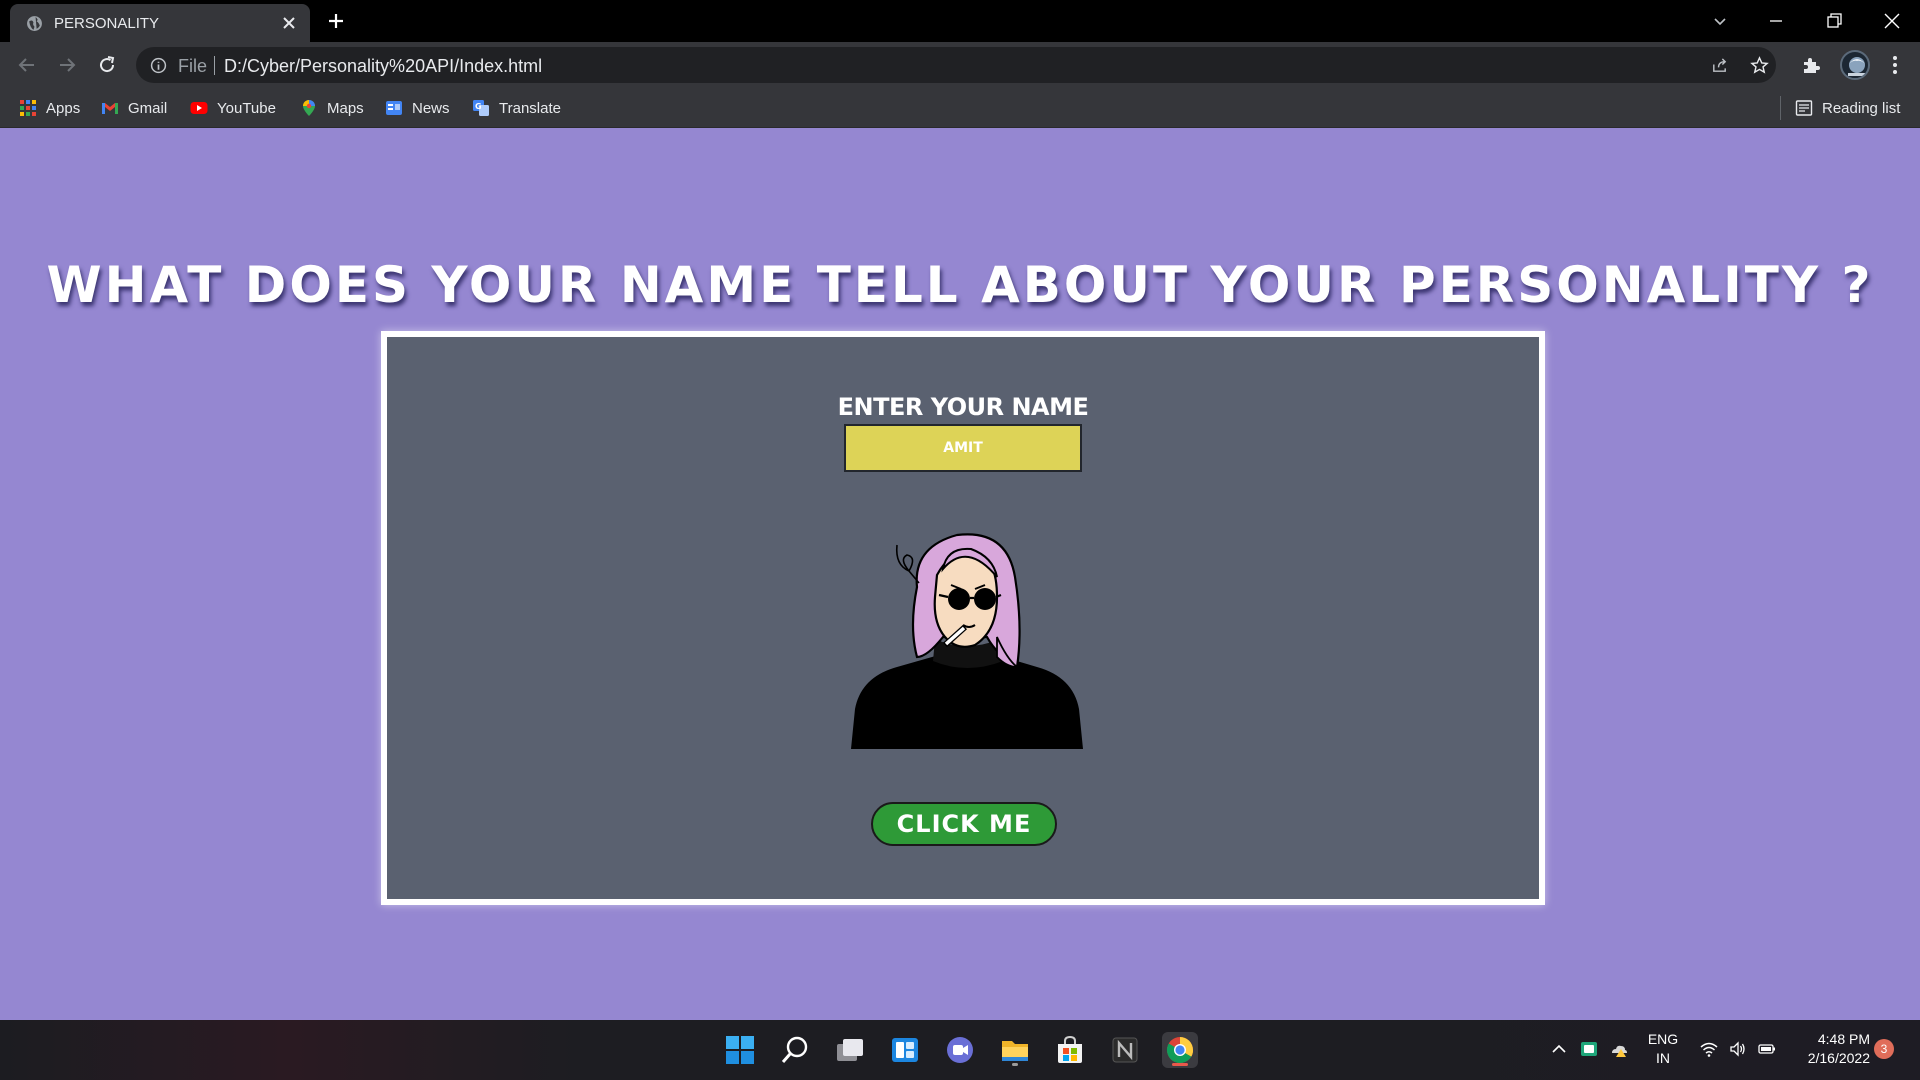  I want to click on start-button, so click(740, 1050).